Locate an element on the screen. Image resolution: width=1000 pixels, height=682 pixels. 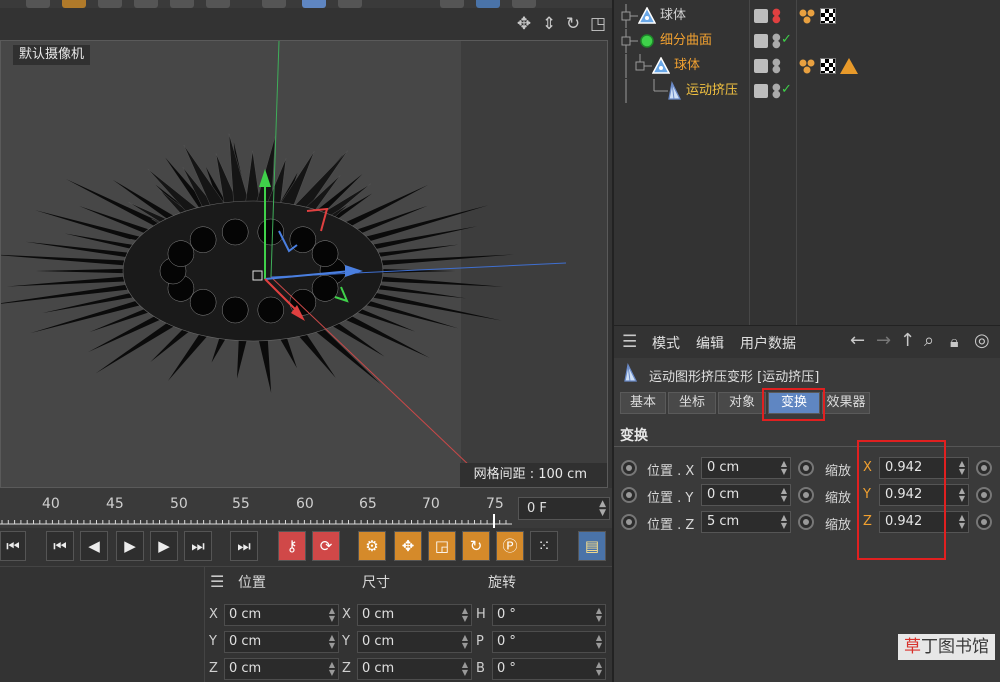
size-y-field: 0 cm ▲ ▼ is located at coordinates (414, 642).